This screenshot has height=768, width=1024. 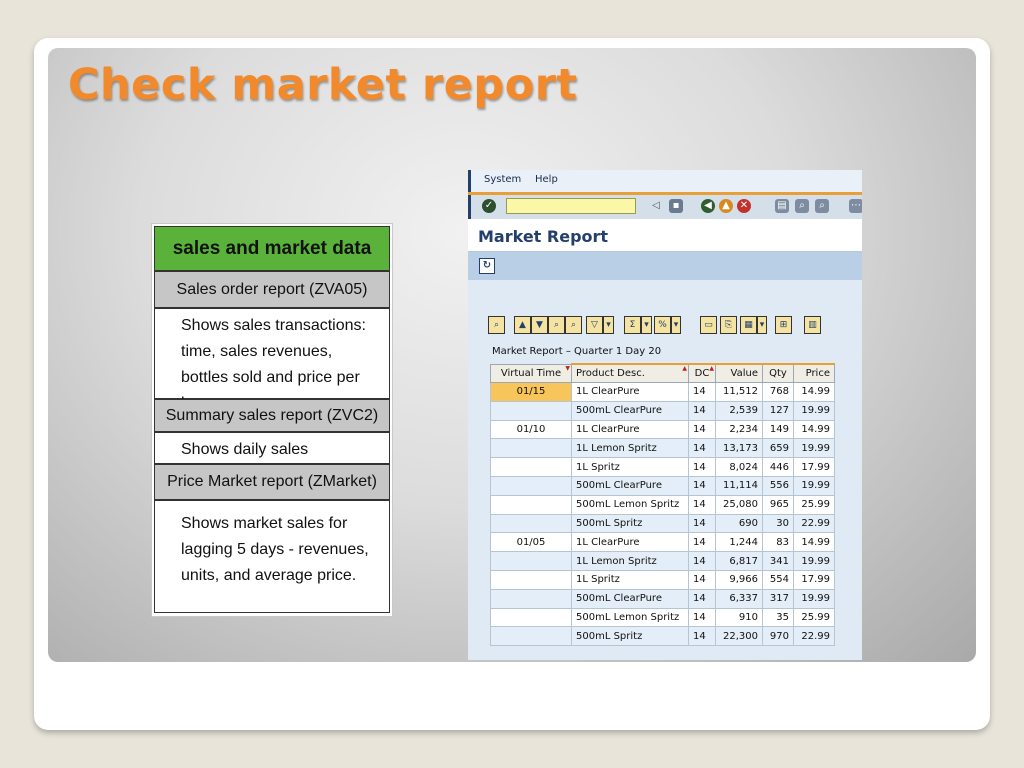 I want to click on sum-icon: Σ, so click(x=632, y=325).